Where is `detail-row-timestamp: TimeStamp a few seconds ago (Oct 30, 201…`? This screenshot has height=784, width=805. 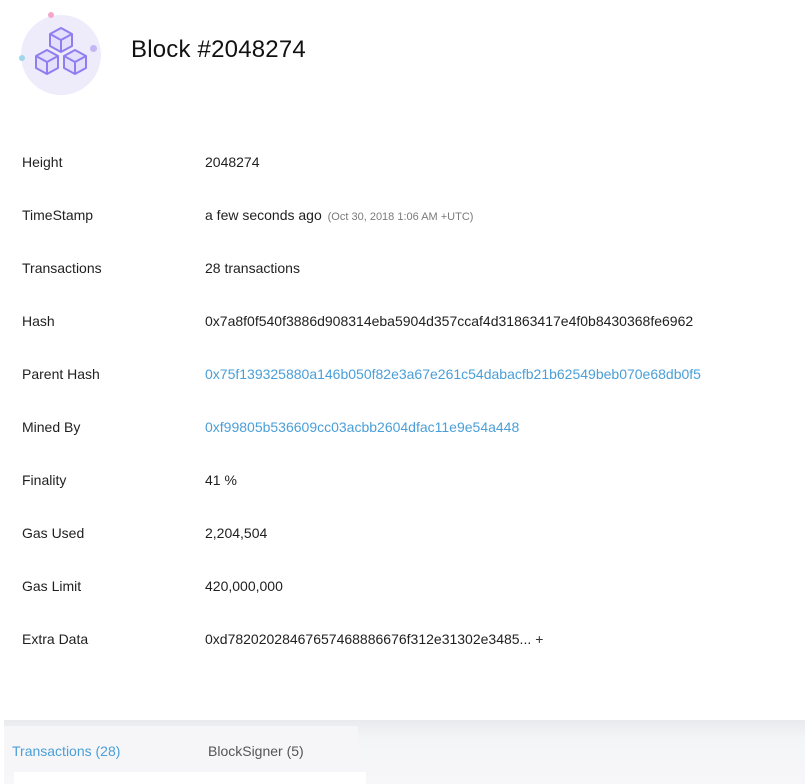
detail-row-timestamp: TimeStamp a few seconds ago (Oct 30, 201… is located at coordinates (402, 213).